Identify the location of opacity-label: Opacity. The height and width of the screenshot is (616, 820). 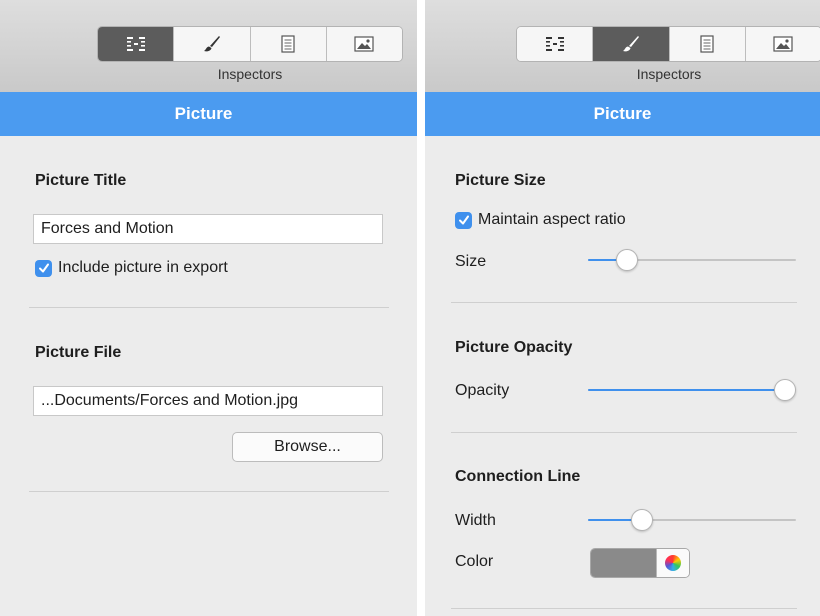
(482, 390).